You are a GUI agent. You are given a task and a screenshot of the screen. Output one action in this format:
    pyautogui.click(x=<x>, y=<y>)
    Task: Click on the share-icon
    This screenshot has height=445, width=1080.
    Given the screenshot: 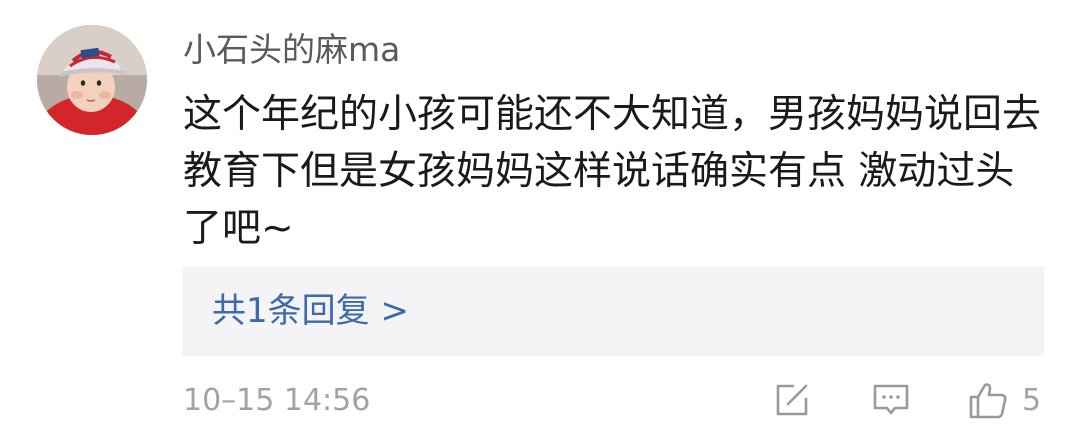 What is the action you would take?
    pyautogui.click(x=792, y=400)
    